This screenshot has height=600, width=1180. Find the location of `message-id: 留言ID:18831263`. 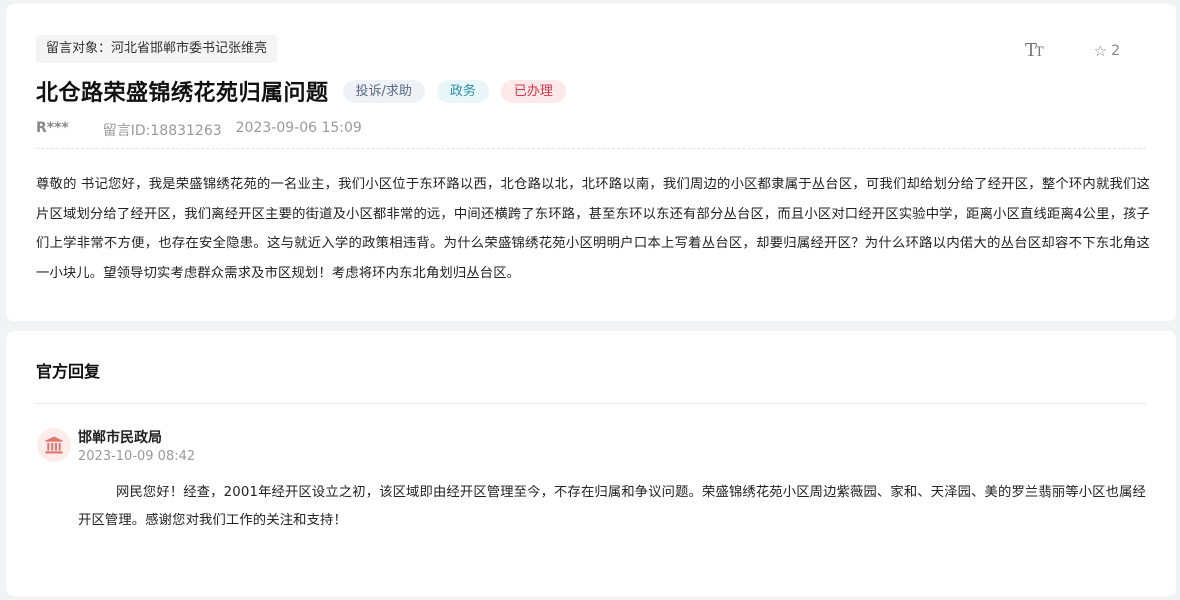

message-id: 留言ID:18831263 is located at coordinates (162, 131).